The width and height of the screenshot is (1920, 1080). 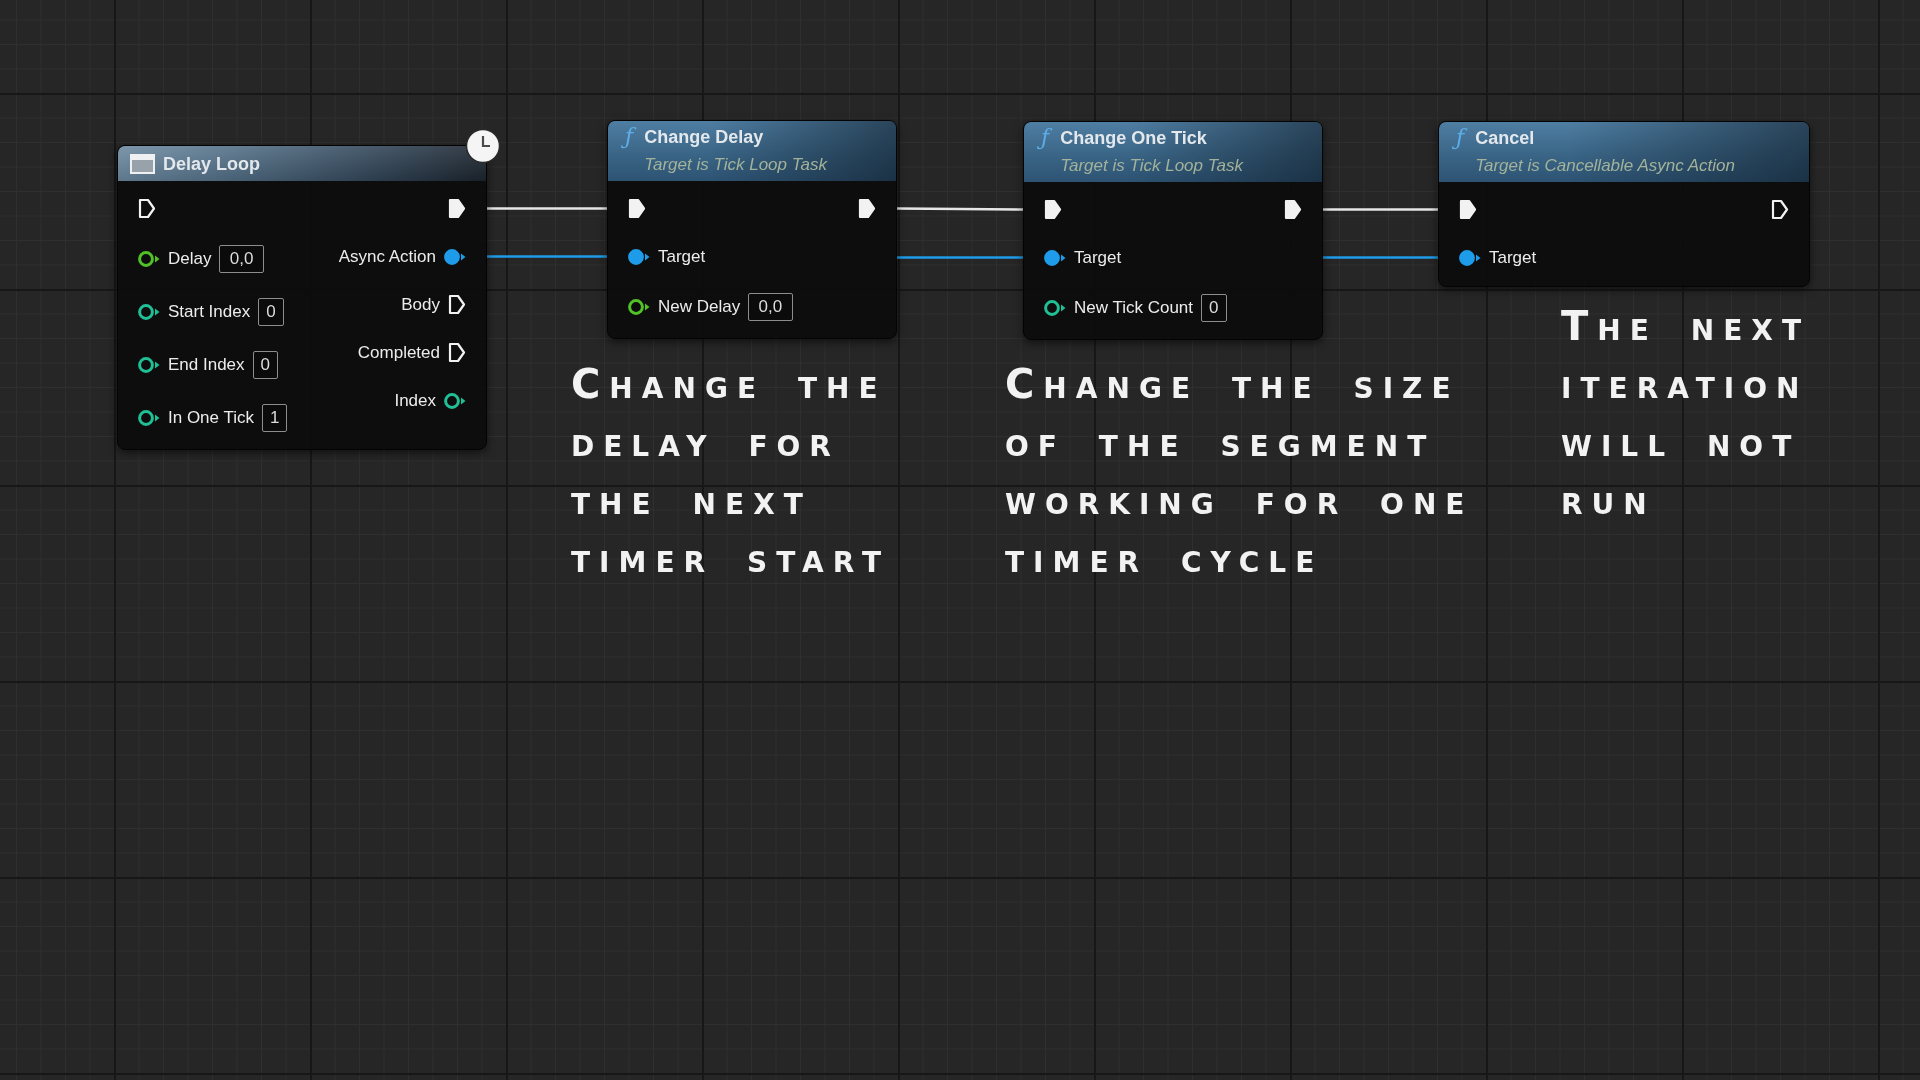 What do you see at coordinates (211, 163) in the screenshot?
I see `node-title: Delay Loop` at bounding box center [211, 163].